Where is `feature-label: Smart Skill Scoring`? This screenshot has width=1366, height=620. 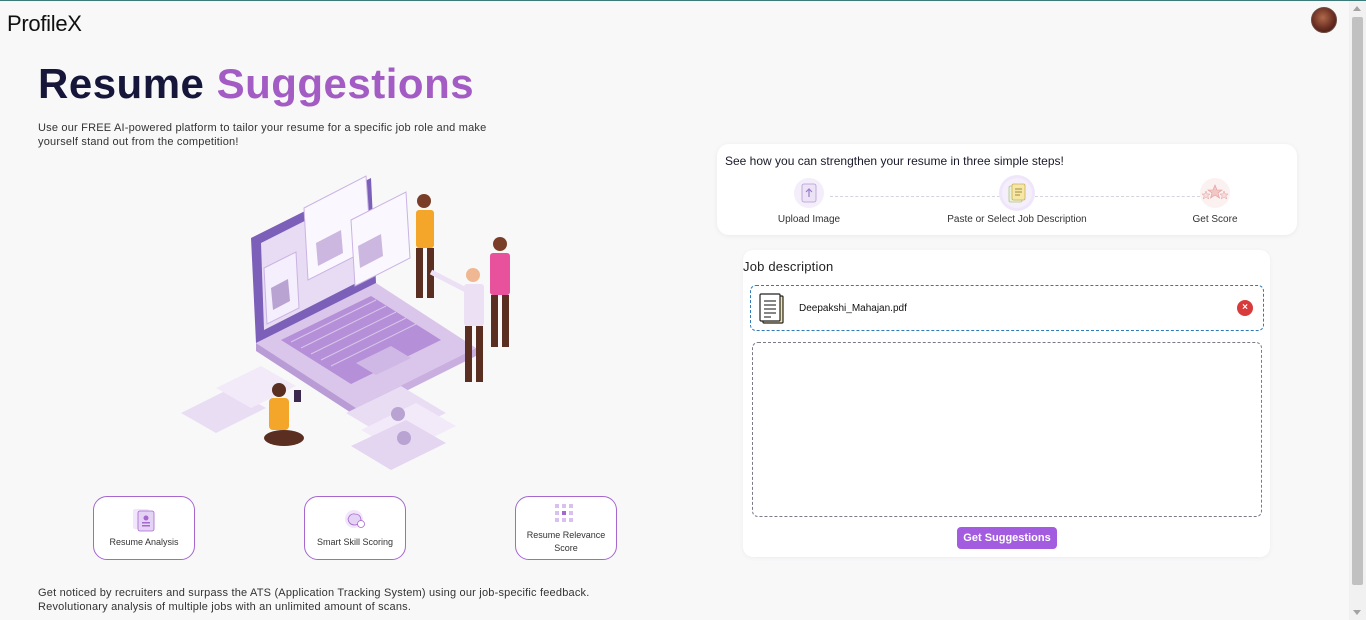 feature-label: Smart Skill Scoring is located at coordinates (355, 541).